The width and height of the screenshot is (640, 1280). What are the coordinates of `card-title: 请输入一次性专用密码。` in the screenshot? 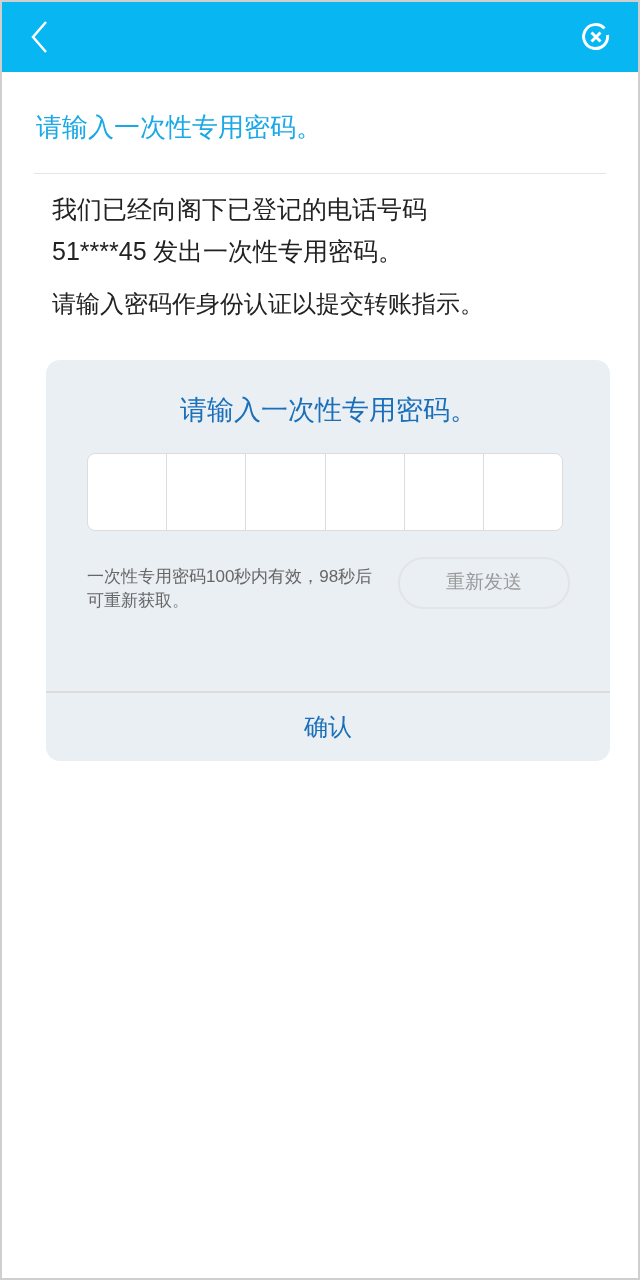 It's located at (328, 410).